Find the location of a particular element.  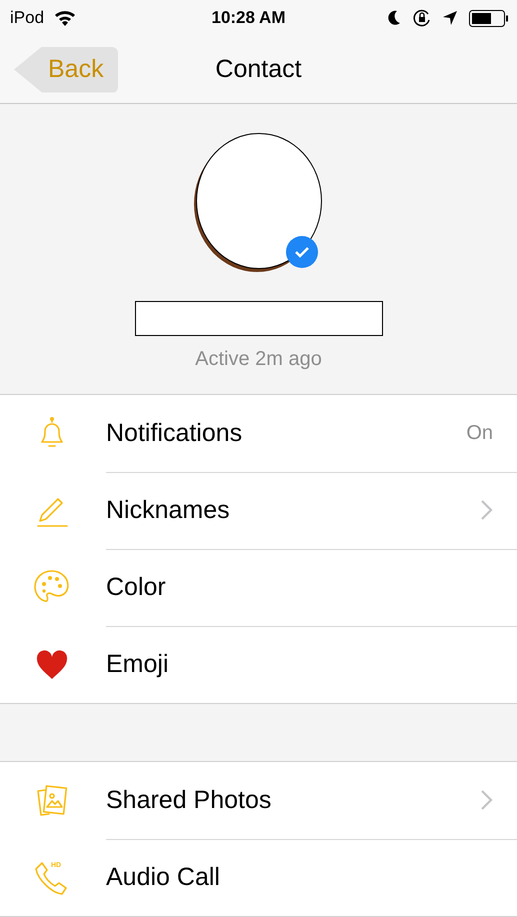

phone-icon is located at coordinates (52, 878).